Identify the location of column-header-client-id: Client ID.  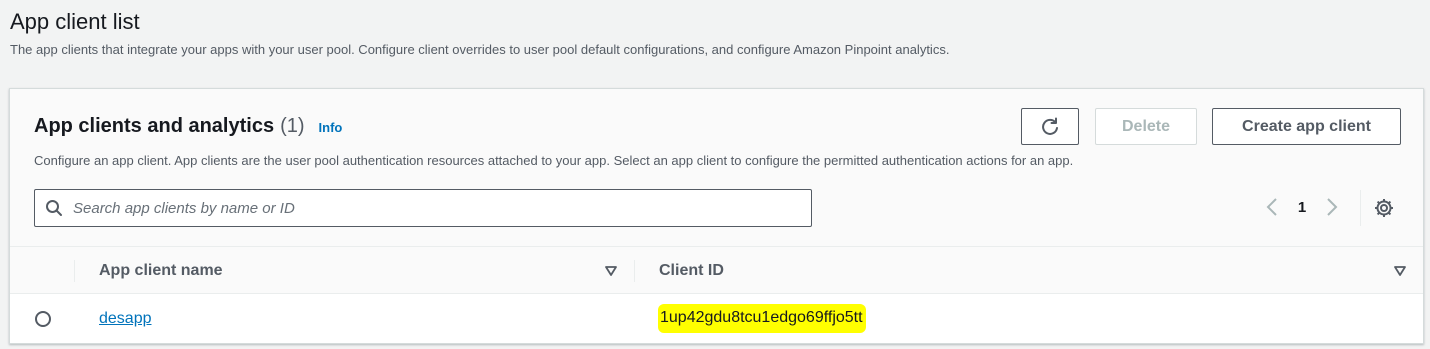
(691, 271).